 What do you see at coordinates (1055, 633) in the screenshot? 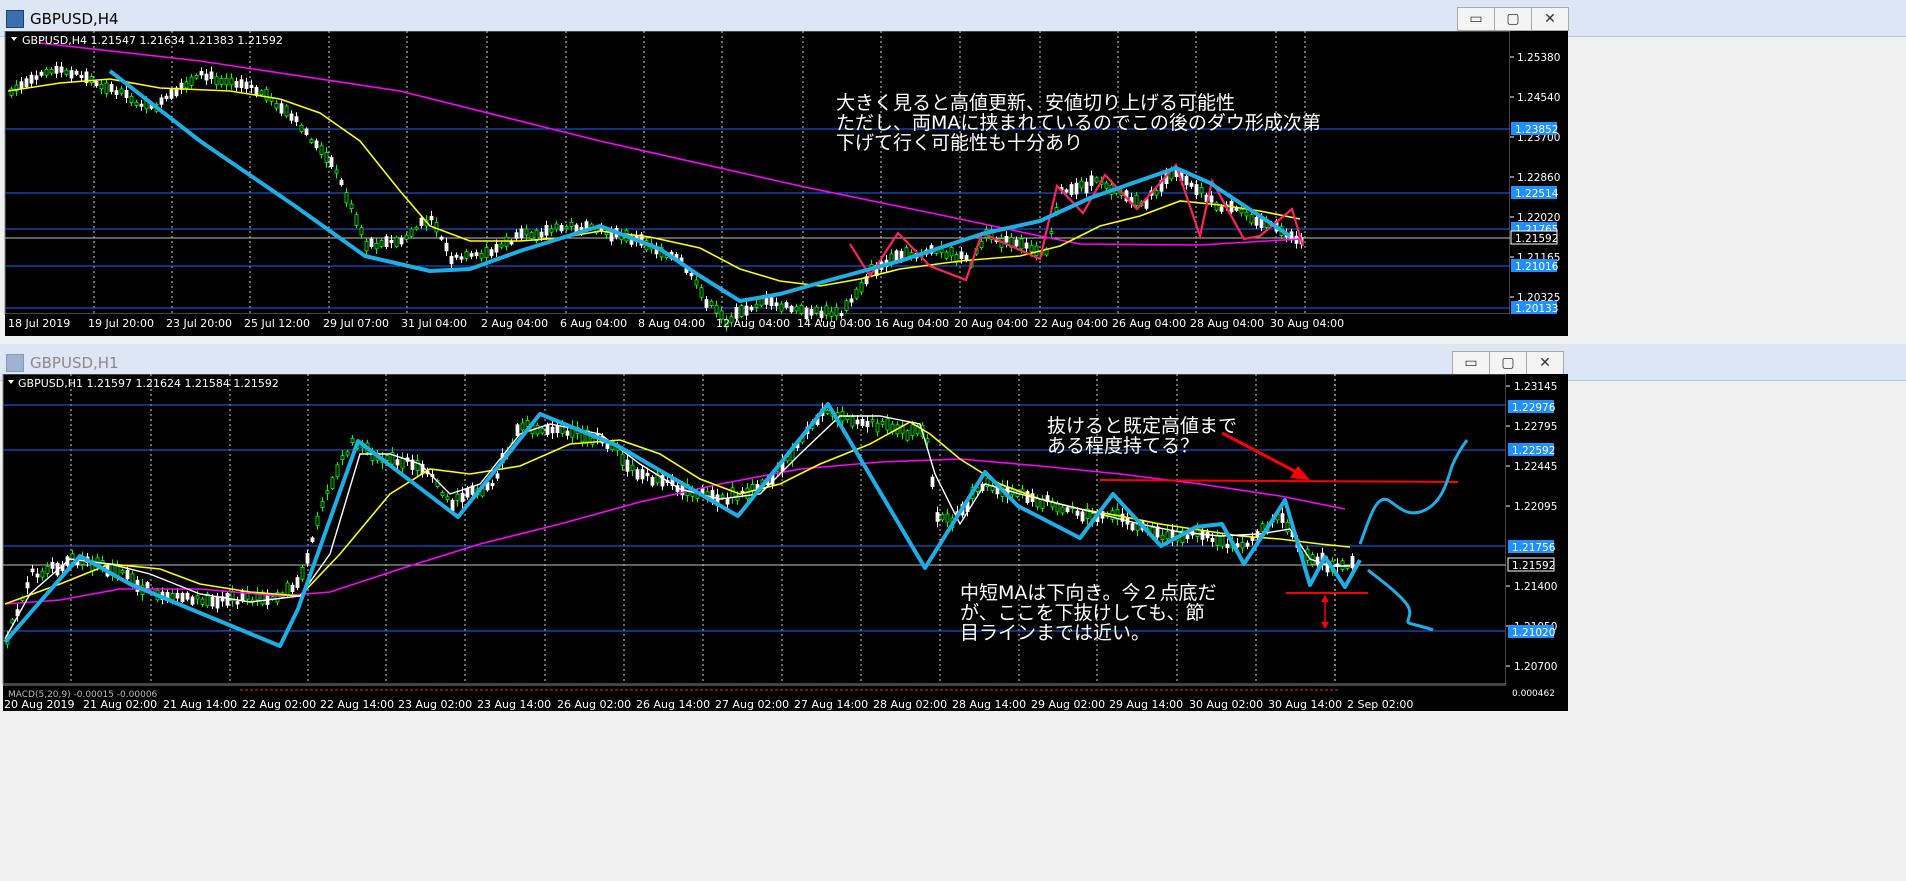
I see `annotation-line-3: 目ラインまでは近い。` at bounding box center [1055, 633].